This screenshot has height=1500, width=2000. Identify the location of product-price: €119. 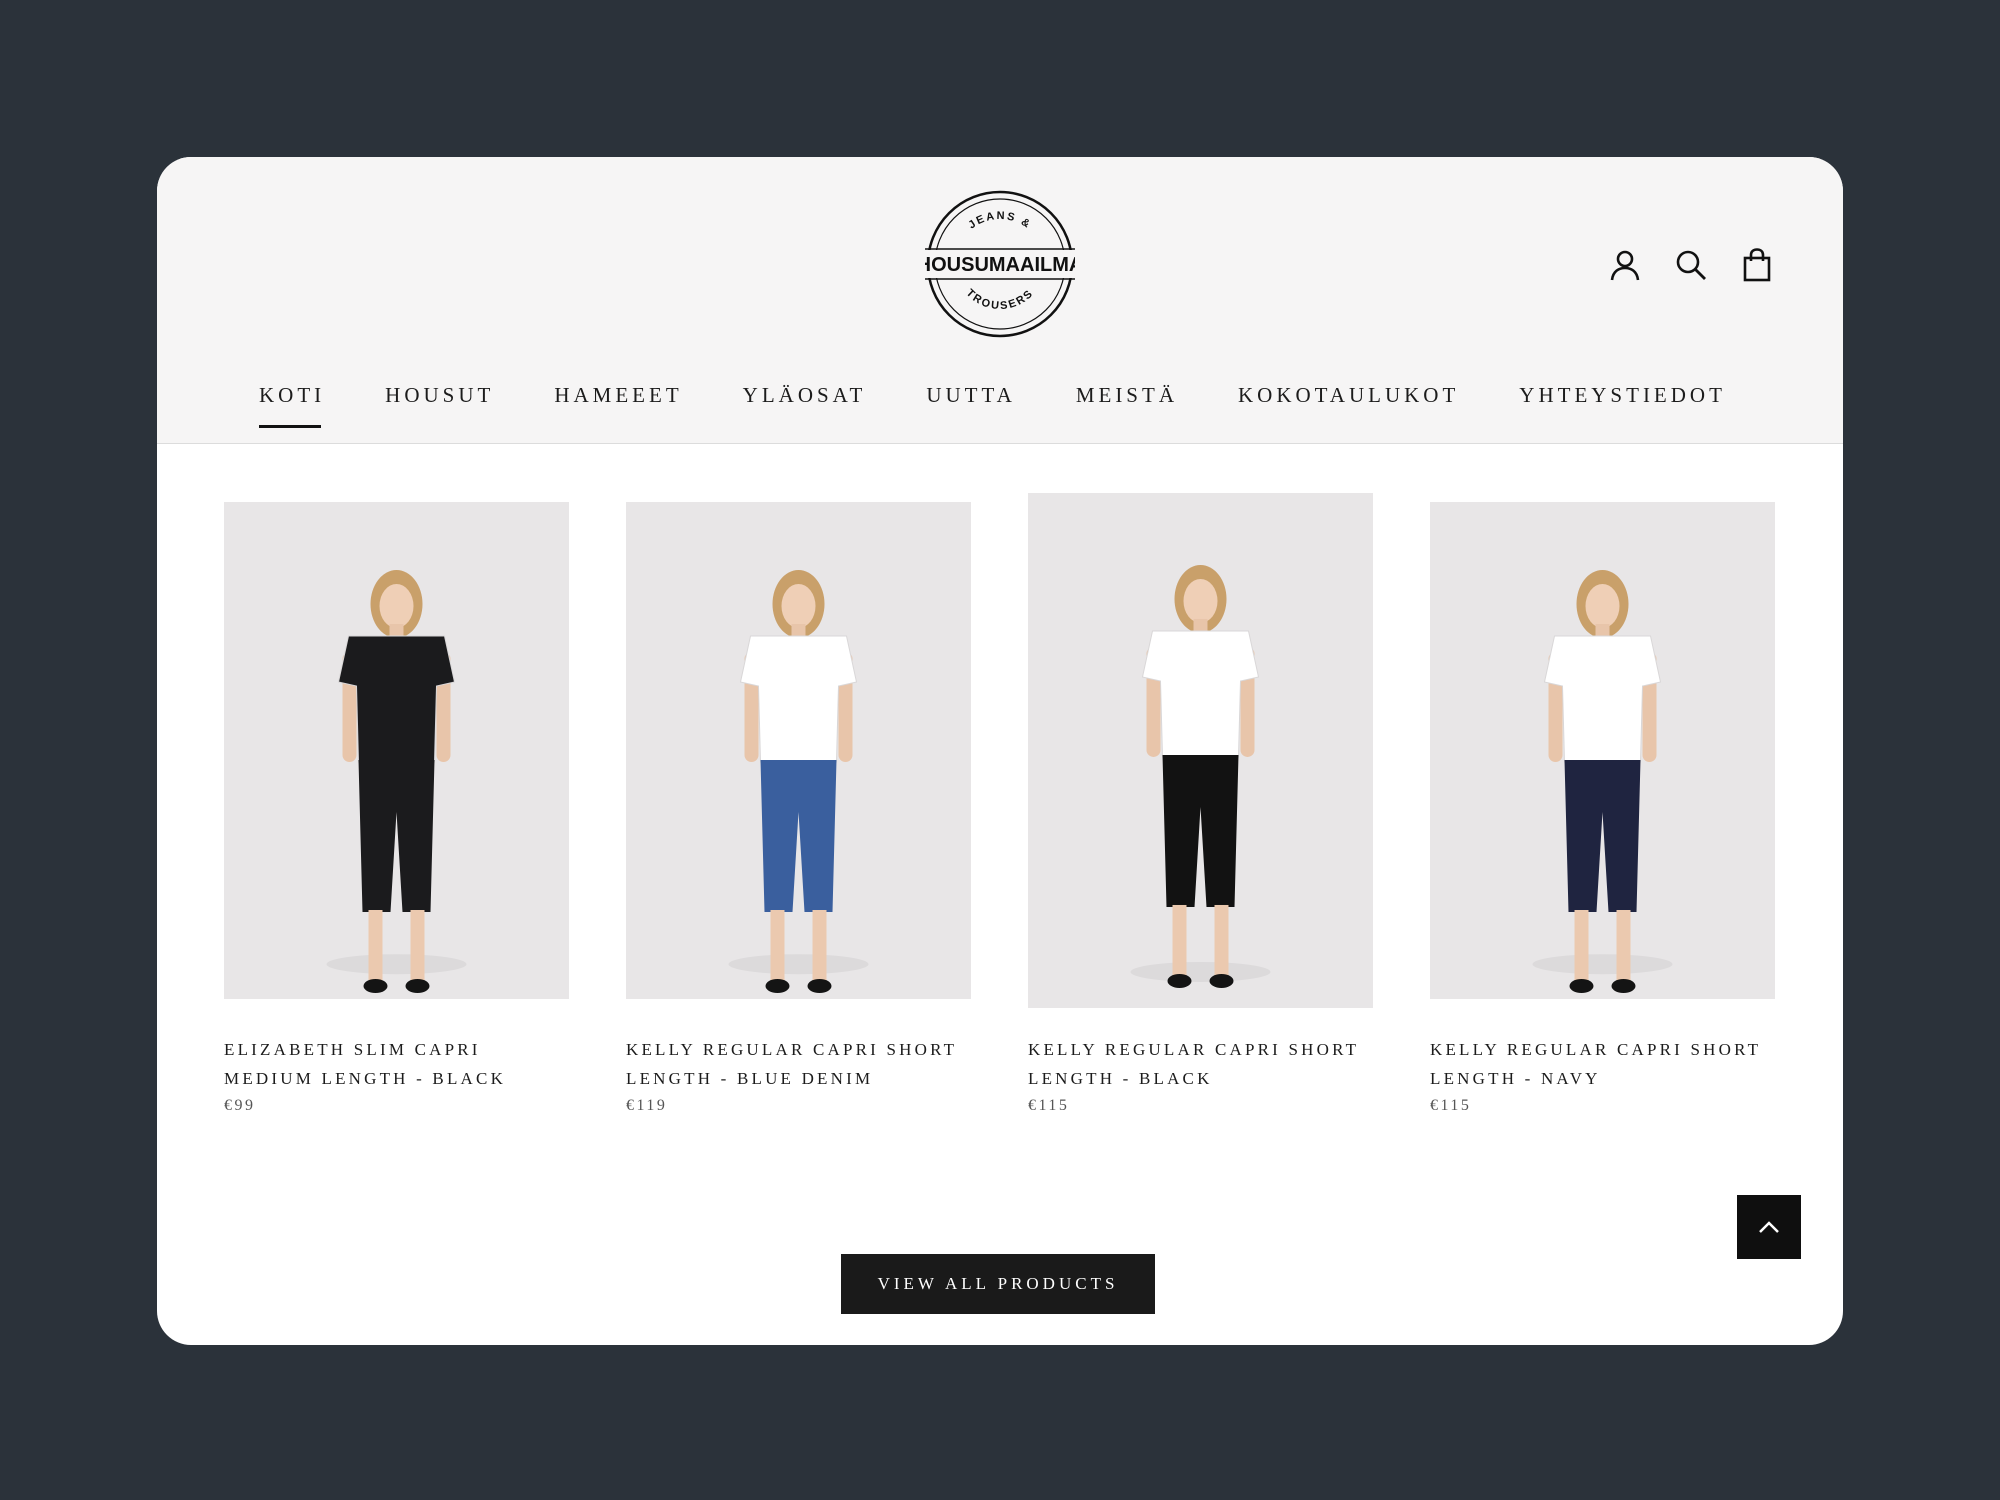
(647, 1105).